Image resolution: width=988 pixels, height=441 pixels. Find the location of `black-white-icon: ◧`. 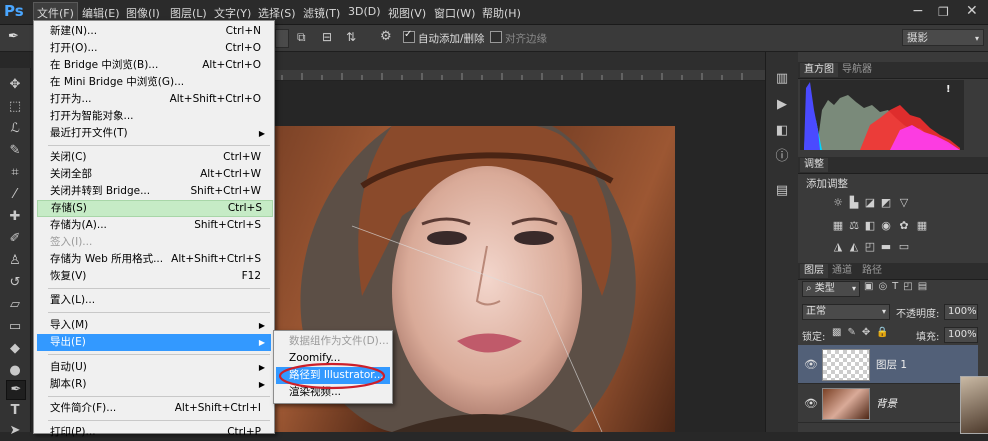

black-white-icon: ◧ is located at coordinates (870, 225).